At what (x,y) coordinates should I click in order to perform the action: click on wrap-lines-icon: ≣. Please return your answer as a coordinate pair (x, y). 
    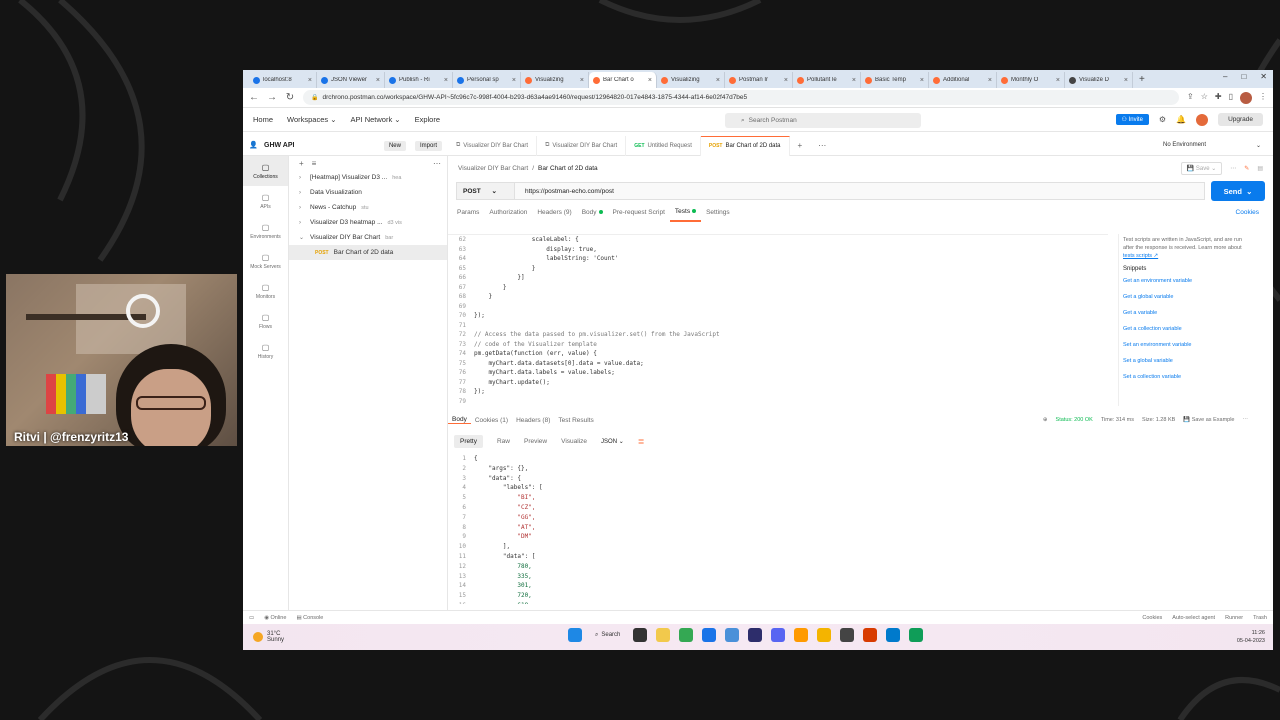
    Looking at the image, I should click on (641, 441).